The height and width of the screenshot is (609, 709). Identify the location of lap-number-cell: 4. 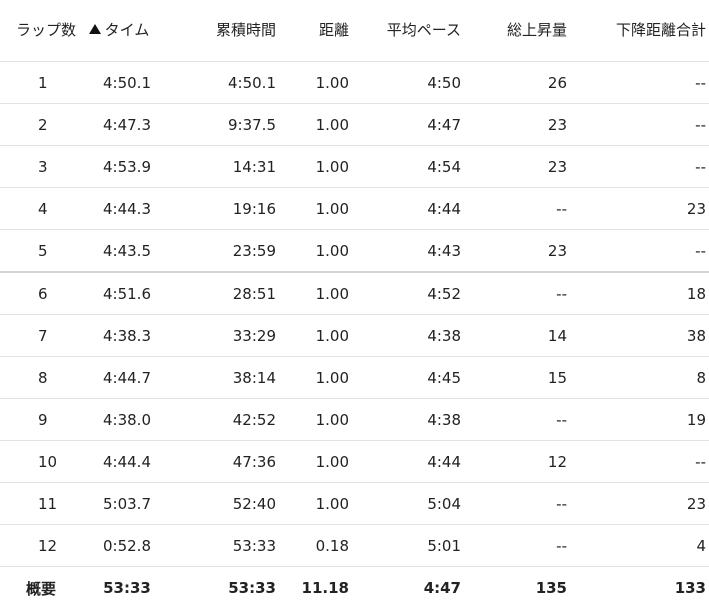
(44, 209).